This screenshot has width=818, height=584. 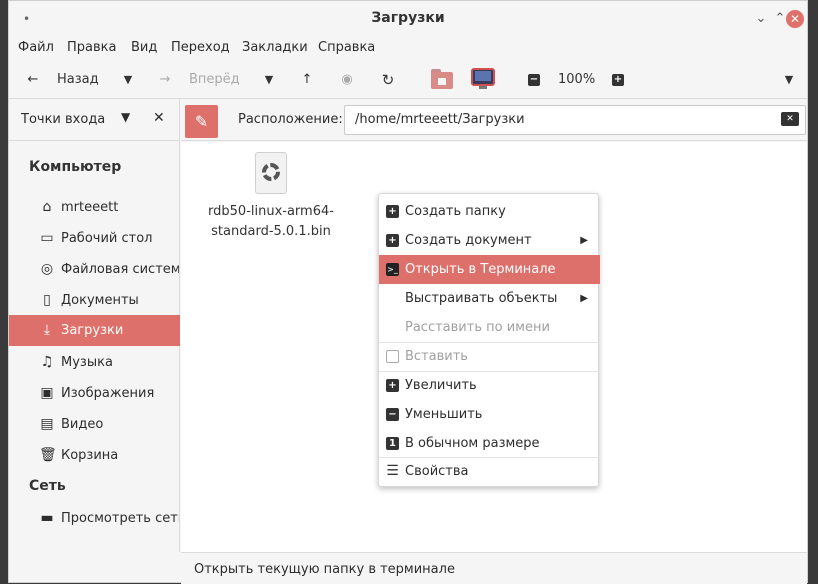 I want to click on title-bar: • Загрузки ⌄ ⌃ ✕, so click(x=408, y=19).